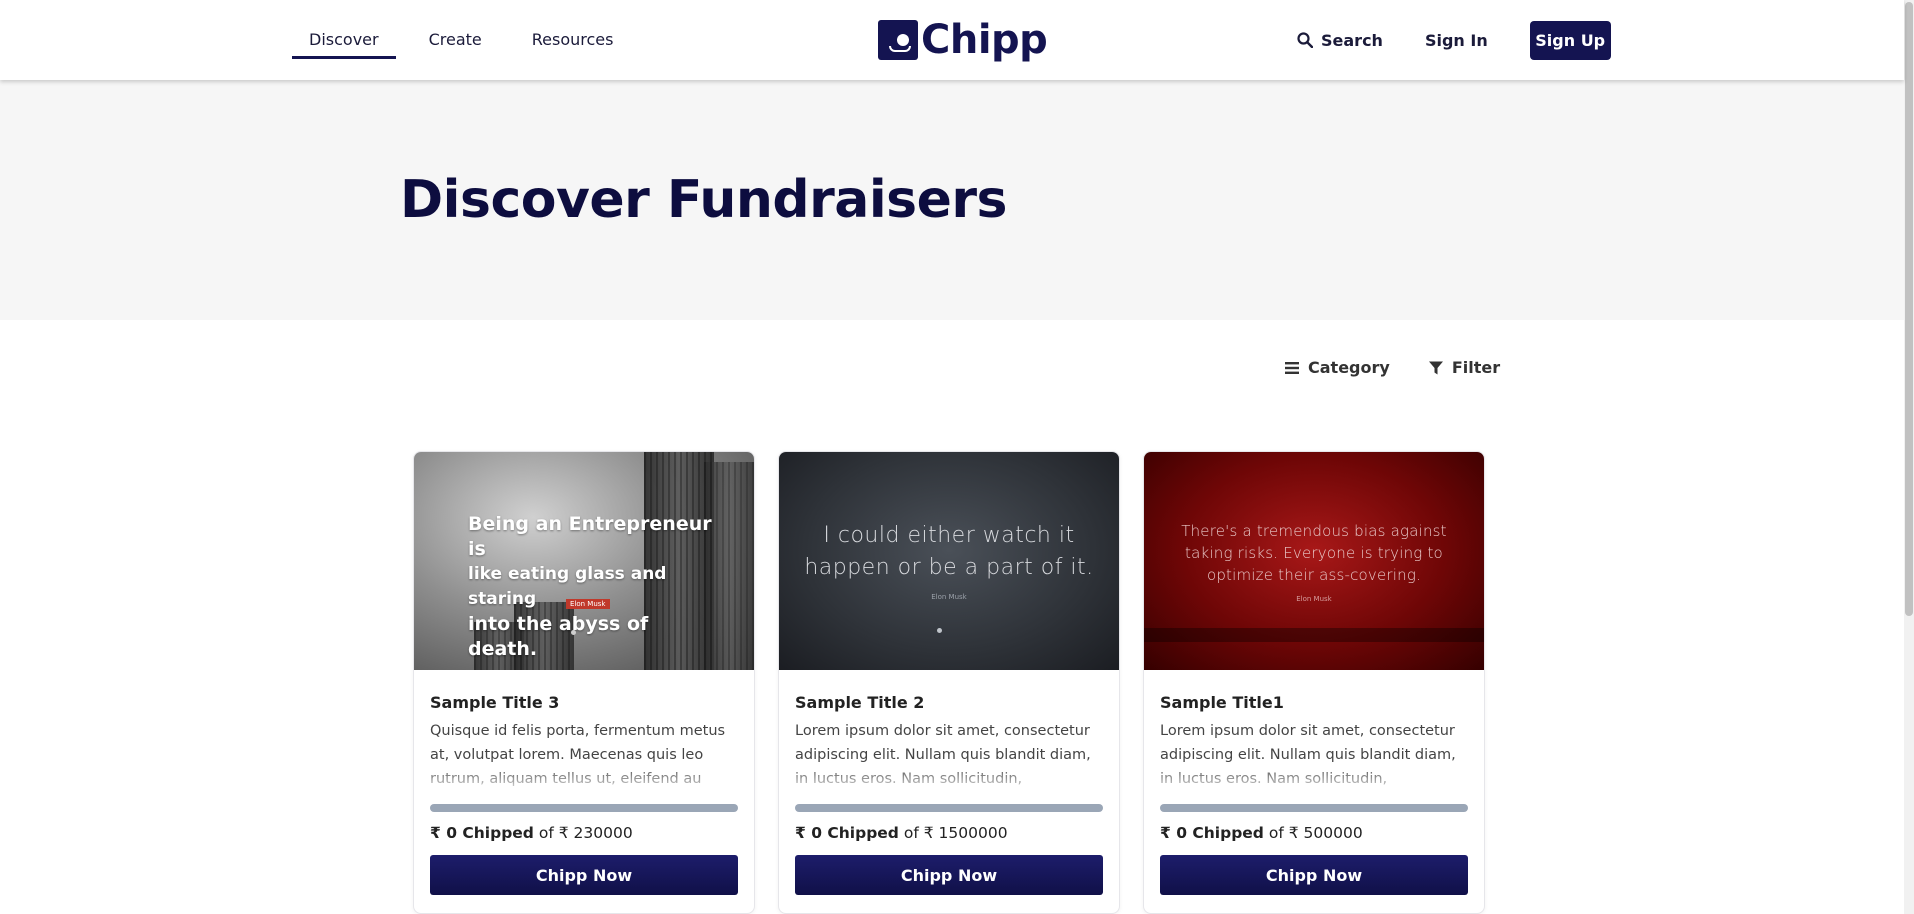  Describe the element at coordinates (1314, 702) in the screenshot. I see `card-title: Sample Title1` at that location.